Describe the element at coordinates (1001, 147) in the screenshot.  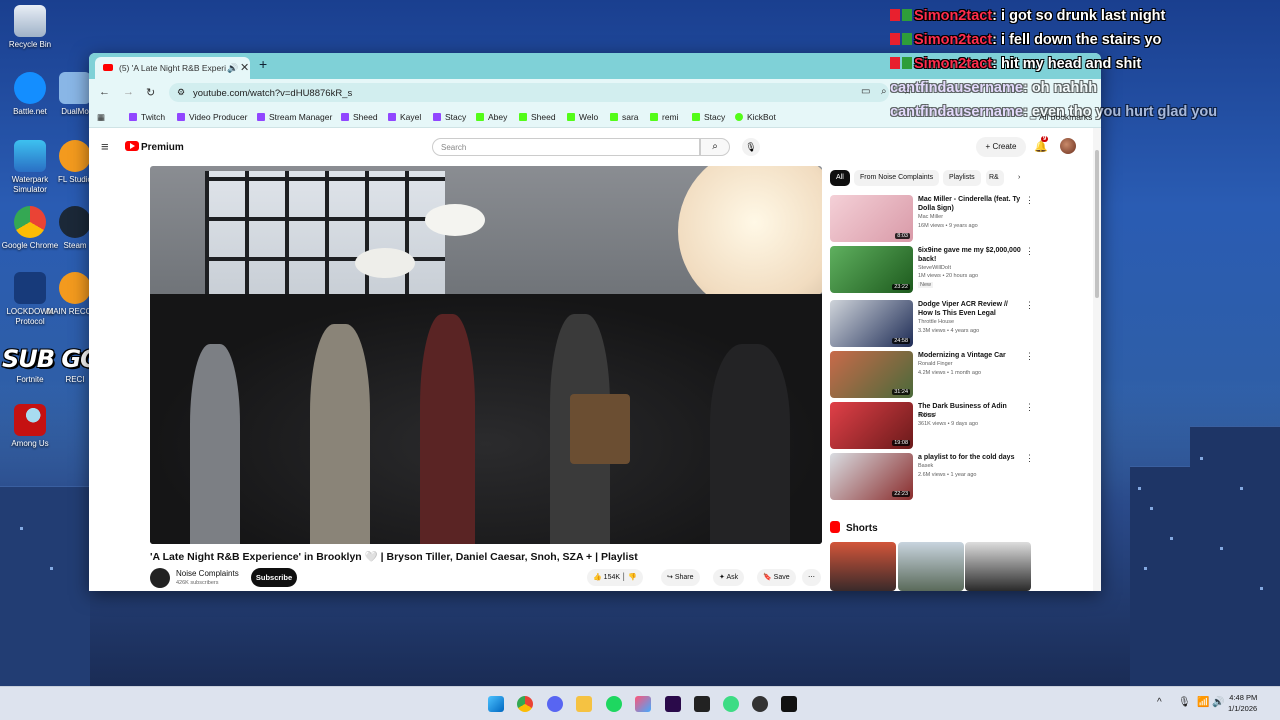
I see `create-button: + Create` at that location.